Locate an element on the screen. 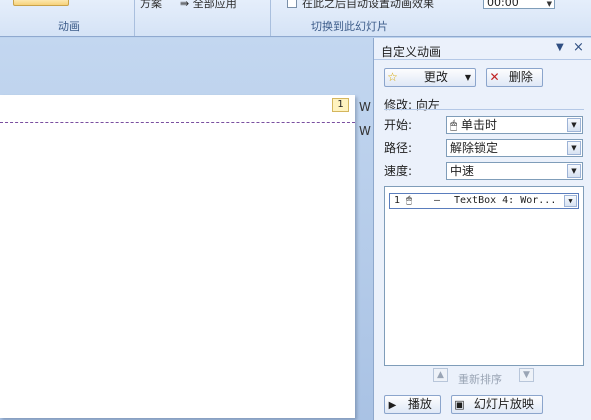 Image resolution: width=591 pixels, height=420 pixels. reorder-label: 重新排序 is located at coordinates (480, 379).